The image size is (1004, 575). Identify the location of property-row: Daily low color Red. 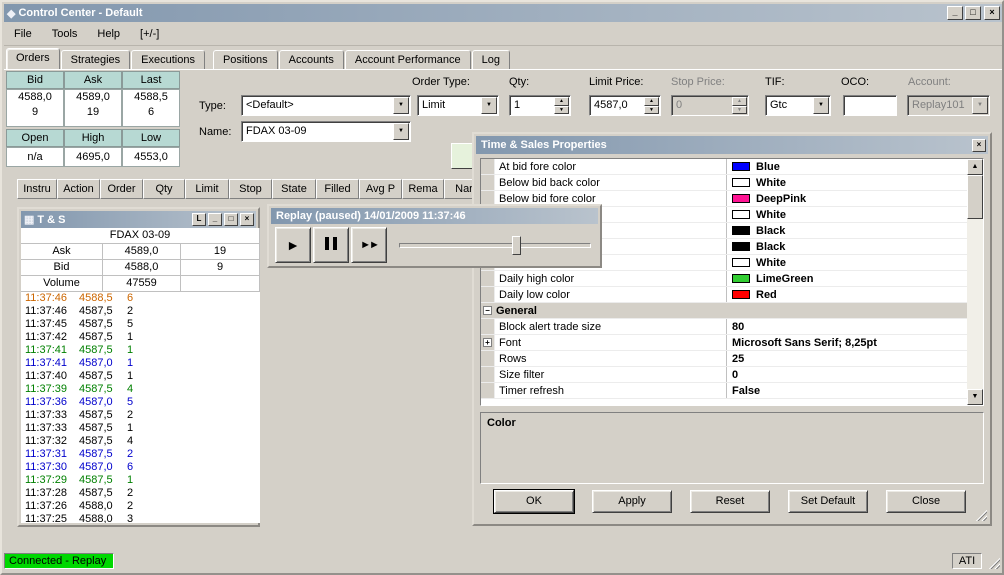
(724, 295).